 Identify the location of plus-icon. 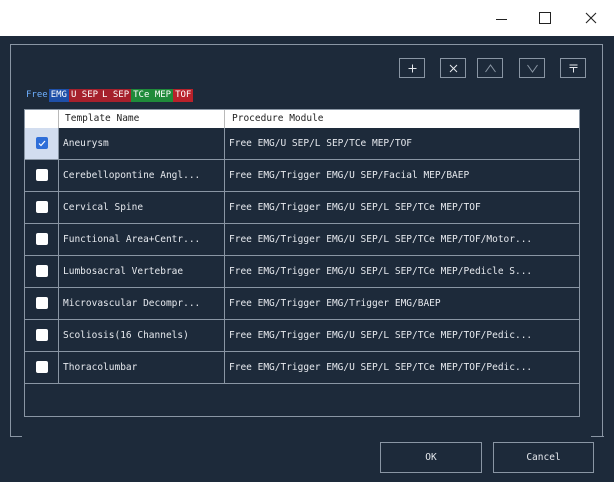
(412, 68).